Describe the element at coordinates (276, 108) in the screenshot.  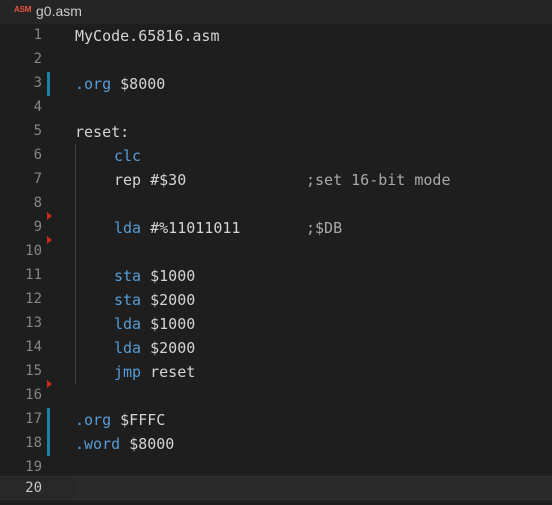
I see `code-line: 4` at that location.